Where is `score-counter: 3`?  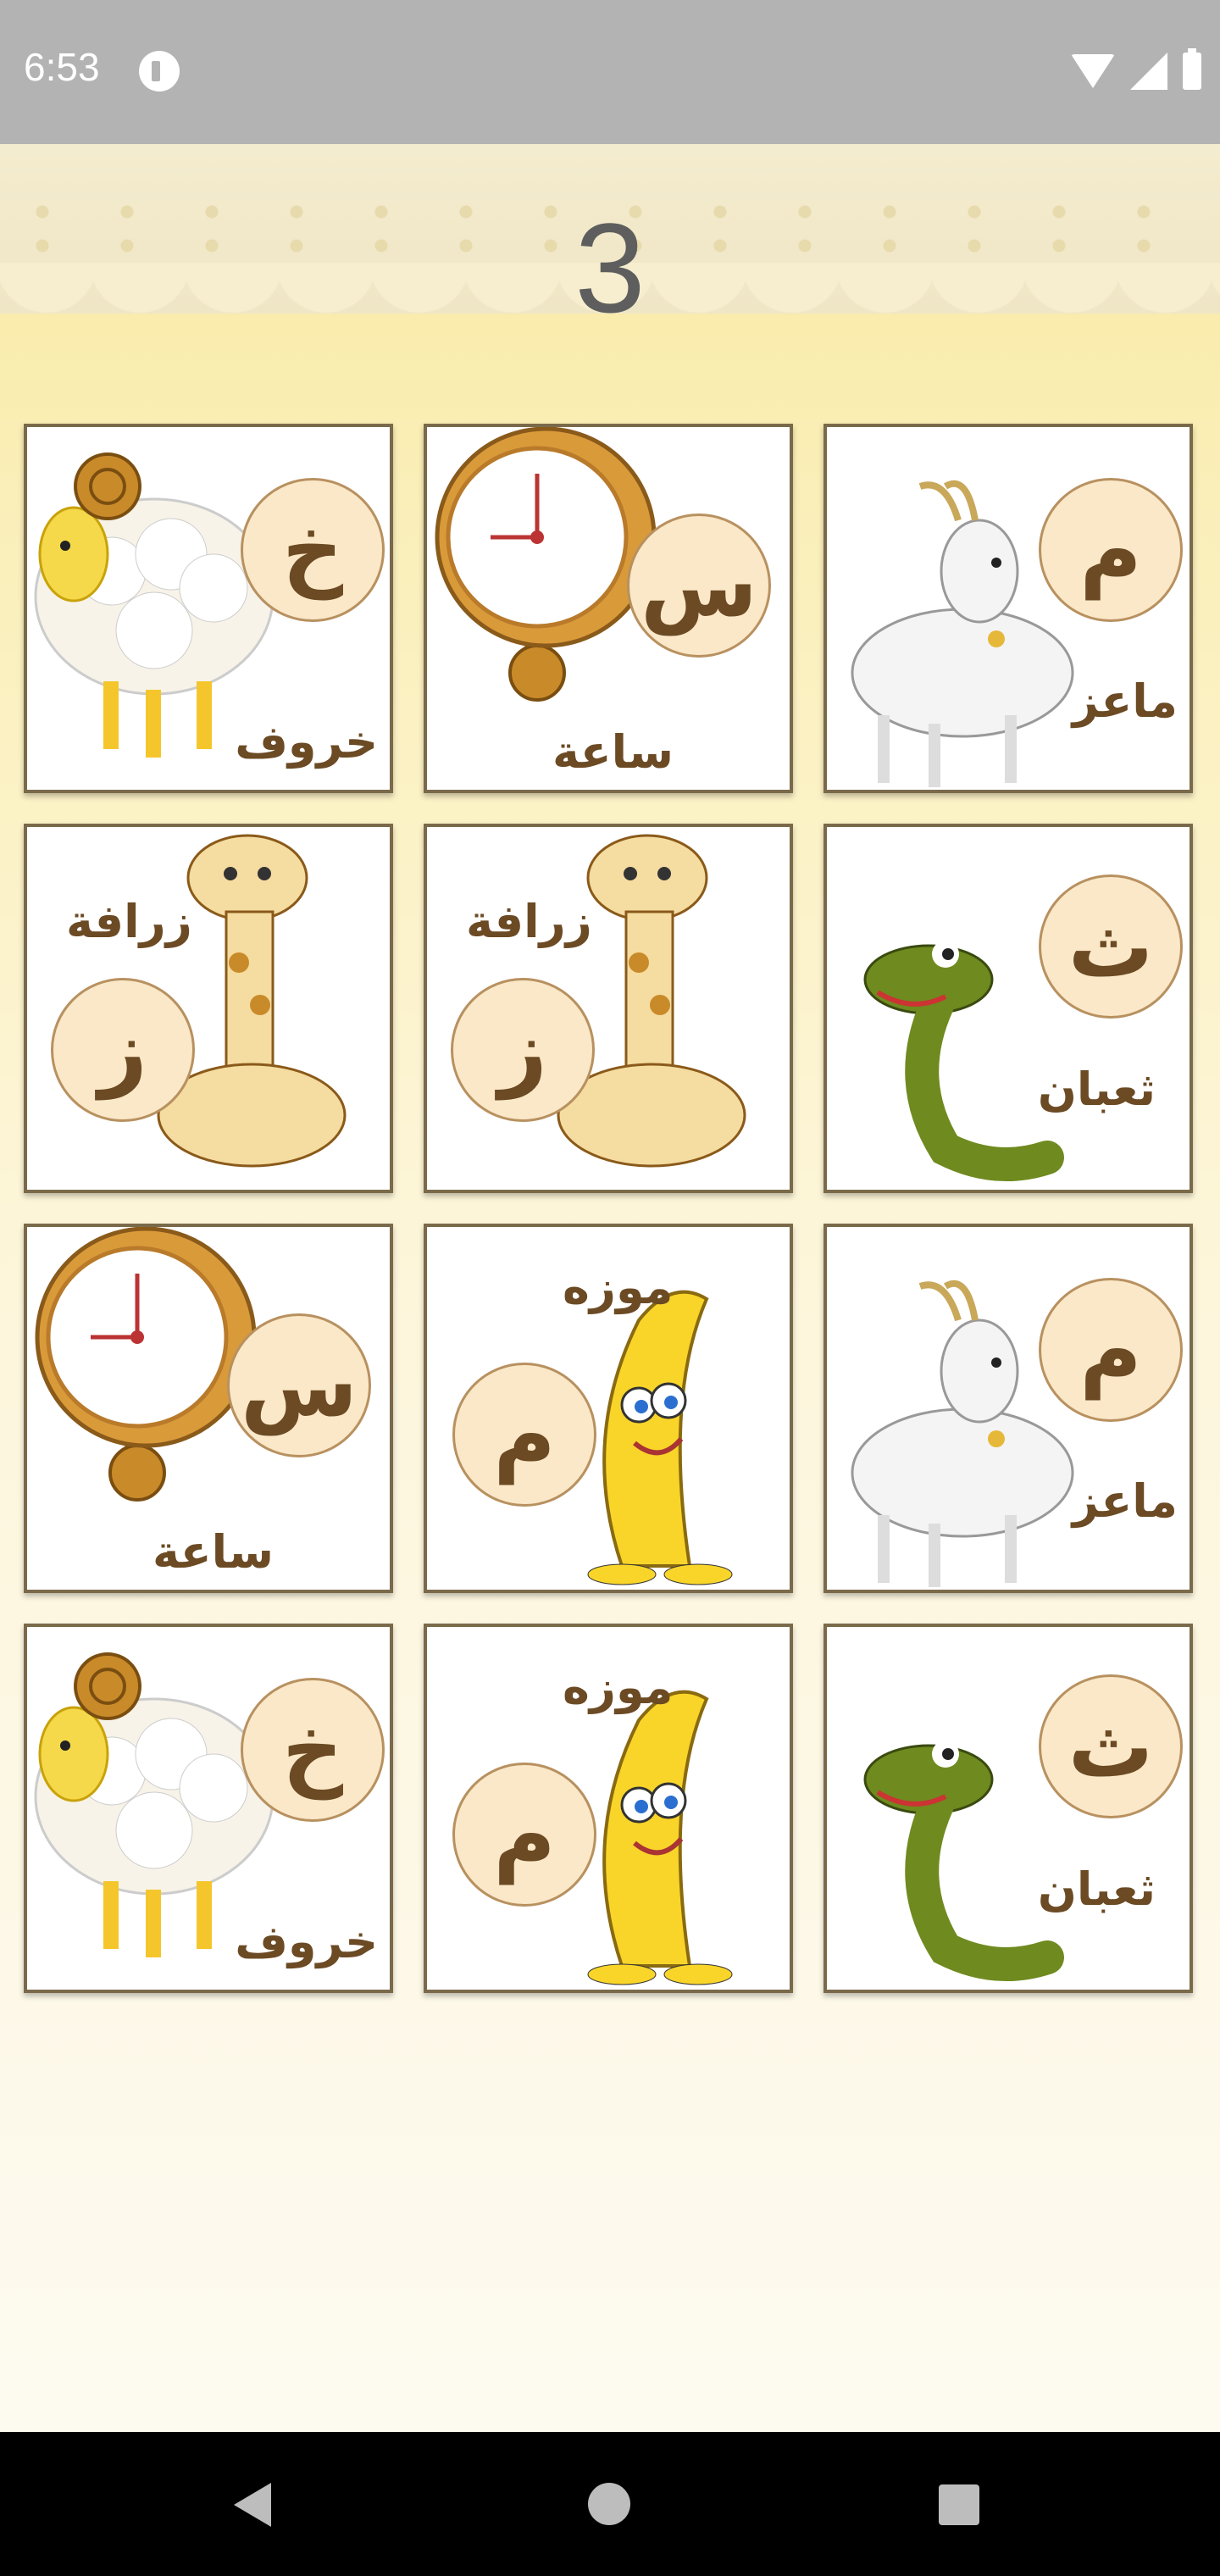 score-counter: 3 is located at coordinates (610, 268).